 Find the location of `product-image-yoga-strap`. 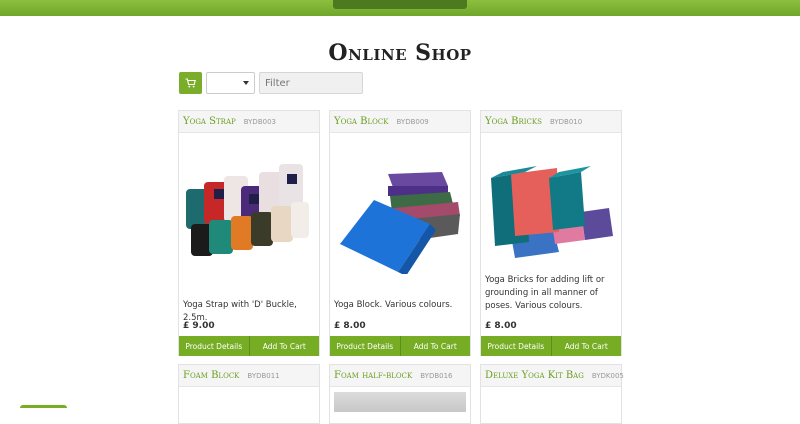

product-image-yoga-strap is located at coordinates (249, 204).